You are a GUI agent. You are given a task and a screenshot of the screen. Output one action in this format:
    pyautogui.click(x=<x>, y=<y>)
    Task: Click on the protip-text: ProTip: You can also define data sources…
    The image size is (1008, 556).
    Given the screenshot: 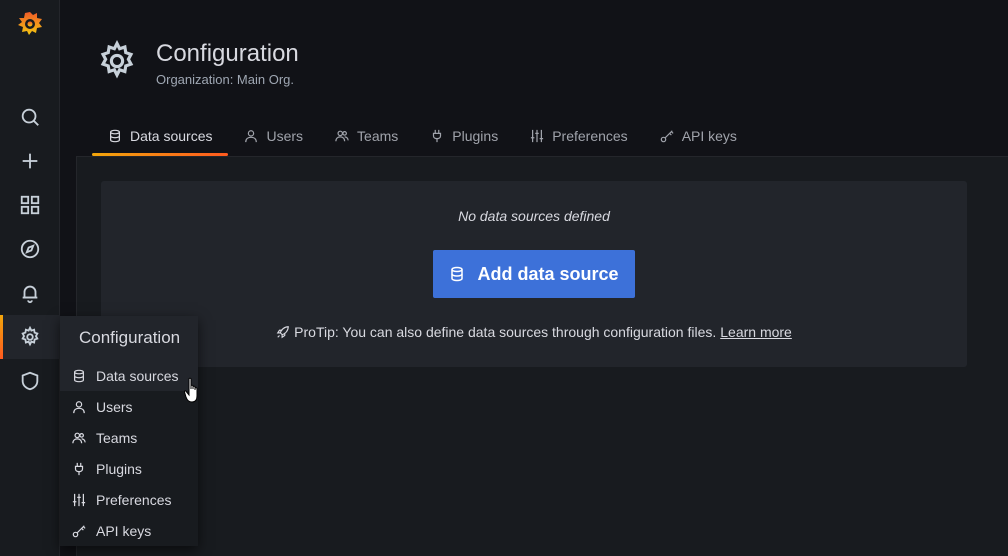 What is the action you would take?
    pyautogui.click(x=505, y=332)
    